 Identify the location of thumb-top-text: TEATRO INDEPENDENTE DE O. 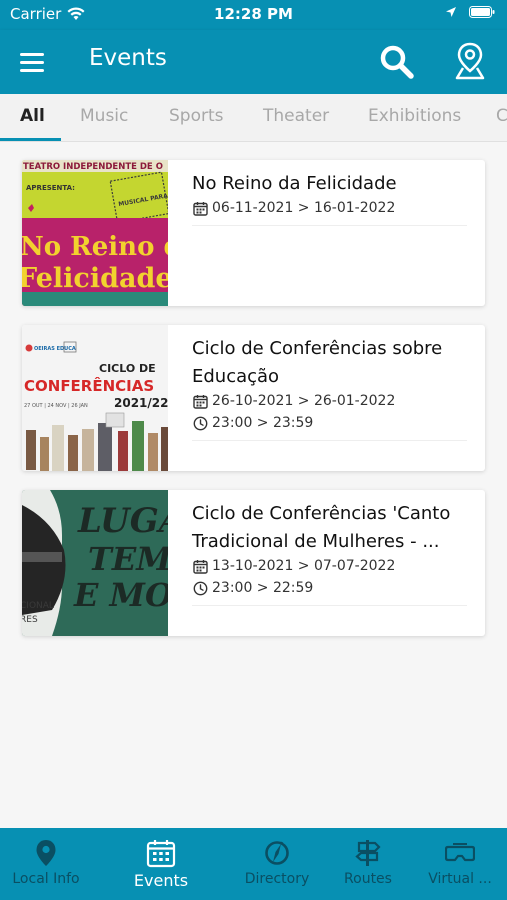
(93, 167).